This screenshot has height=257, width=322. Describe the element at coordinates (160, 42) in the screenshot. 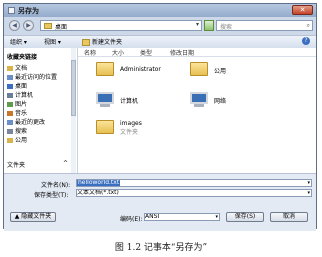

I see `command-toolbar: 组织 ▾ 视图 ▾ 新建文件夹 ?` at that location.